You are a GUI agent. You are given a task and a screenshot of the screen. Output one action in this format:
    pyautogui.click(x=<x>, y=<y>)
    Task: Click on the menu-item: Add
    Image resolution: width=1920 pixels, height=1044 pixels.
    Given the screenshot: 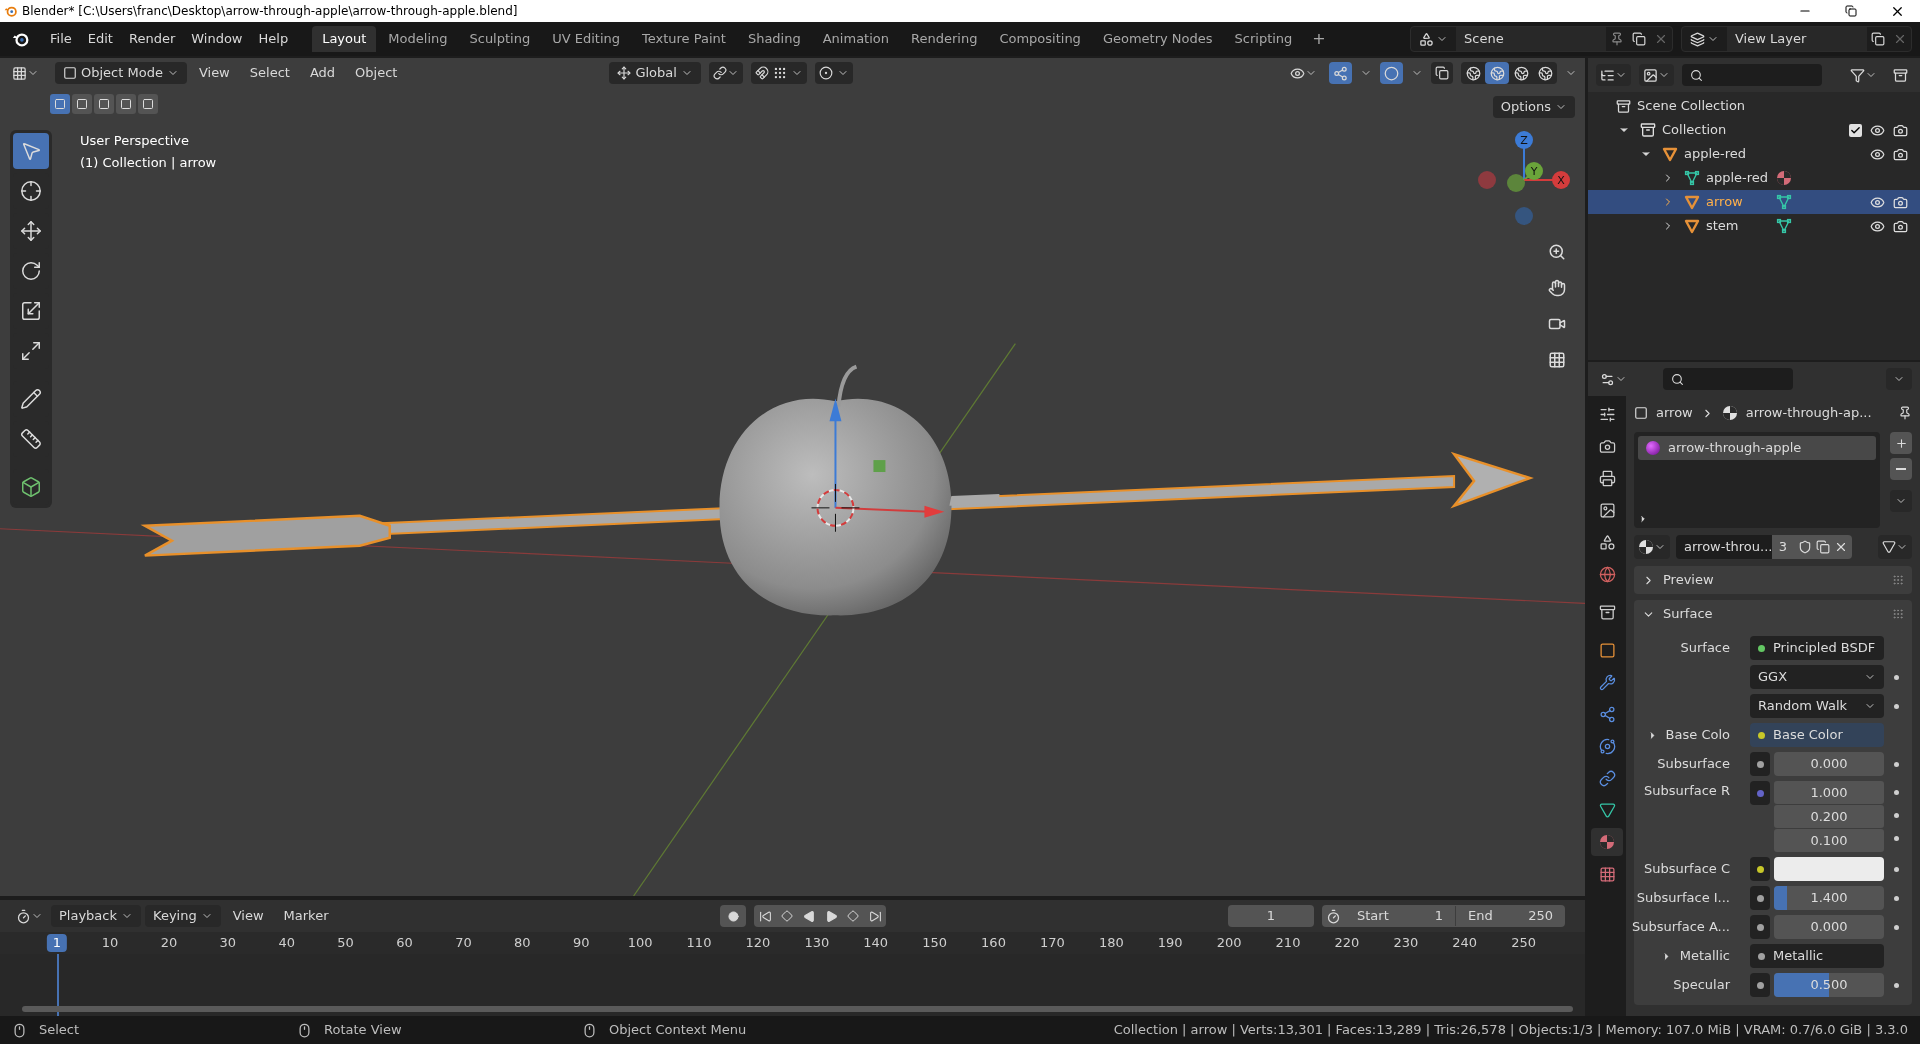 What is the action you would take?
    pyautogui.click(x=322, y=73)
    